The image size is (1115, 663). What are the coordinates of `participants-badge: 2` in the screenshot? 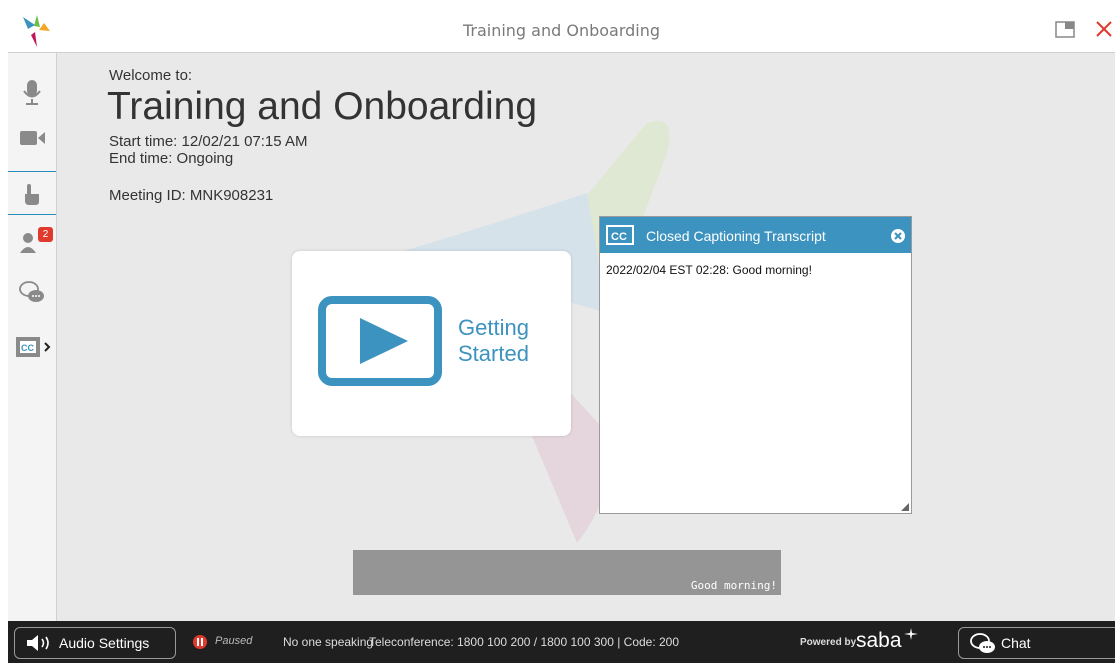 It's located at (45, 234).